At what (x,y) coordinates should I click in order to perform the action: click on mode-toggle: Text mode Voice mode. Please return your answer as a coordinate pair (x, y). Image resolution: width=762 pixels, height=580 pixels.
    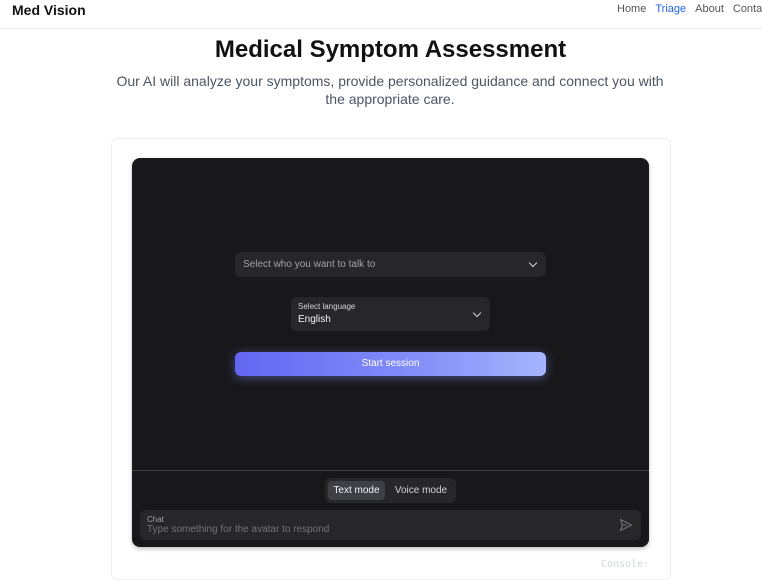
    Looking at the image, I should click on (390, 490).